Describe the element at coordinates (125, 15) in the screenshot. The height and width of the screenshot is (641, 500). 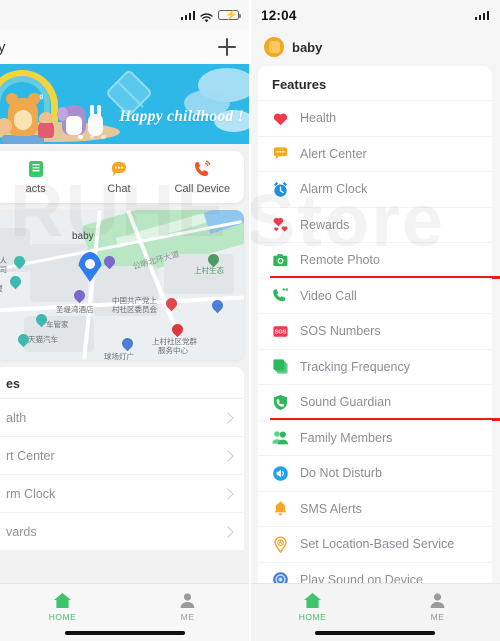
I see `left-status-bar: ⚡` at that location.